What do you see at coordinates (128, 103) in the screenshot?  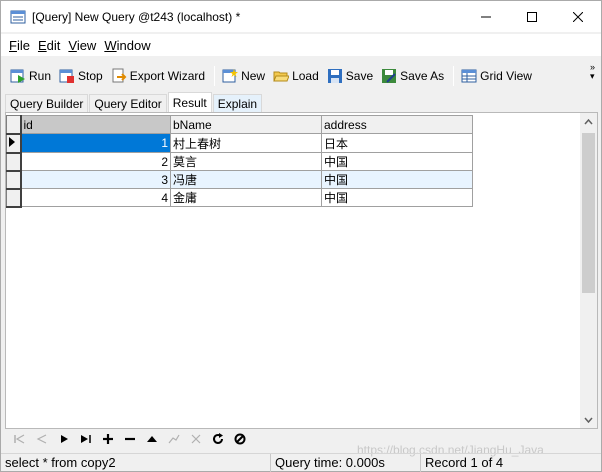 I see `tab-query-editor: Query Editor` at bounding box center [128, 103].